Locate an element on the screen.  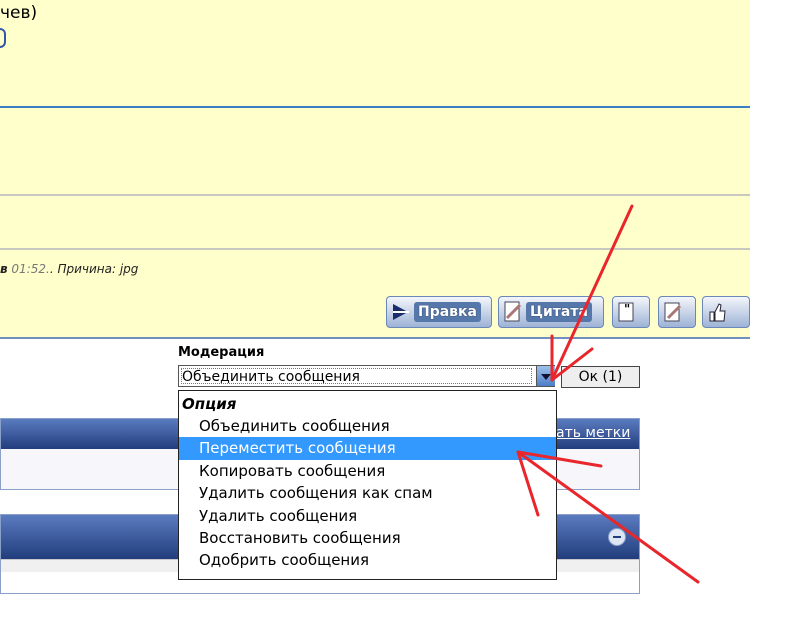
option-restore: Восстановить сообщения is located at coordinates (367, 538).